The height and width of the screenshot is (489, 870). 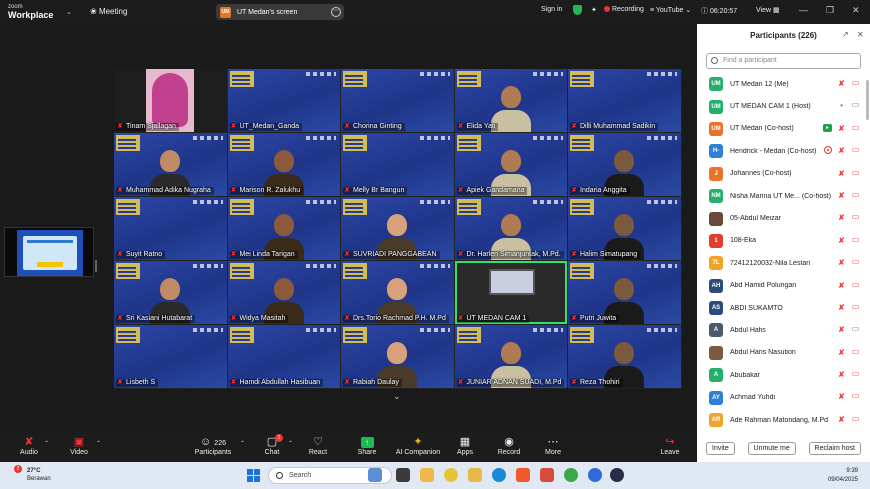 What do you see at coordinates (283, 228) in the screenshot?
I see `video-tile: ✘ Mei Linda Tarigan` at bounding box center [283, 228].